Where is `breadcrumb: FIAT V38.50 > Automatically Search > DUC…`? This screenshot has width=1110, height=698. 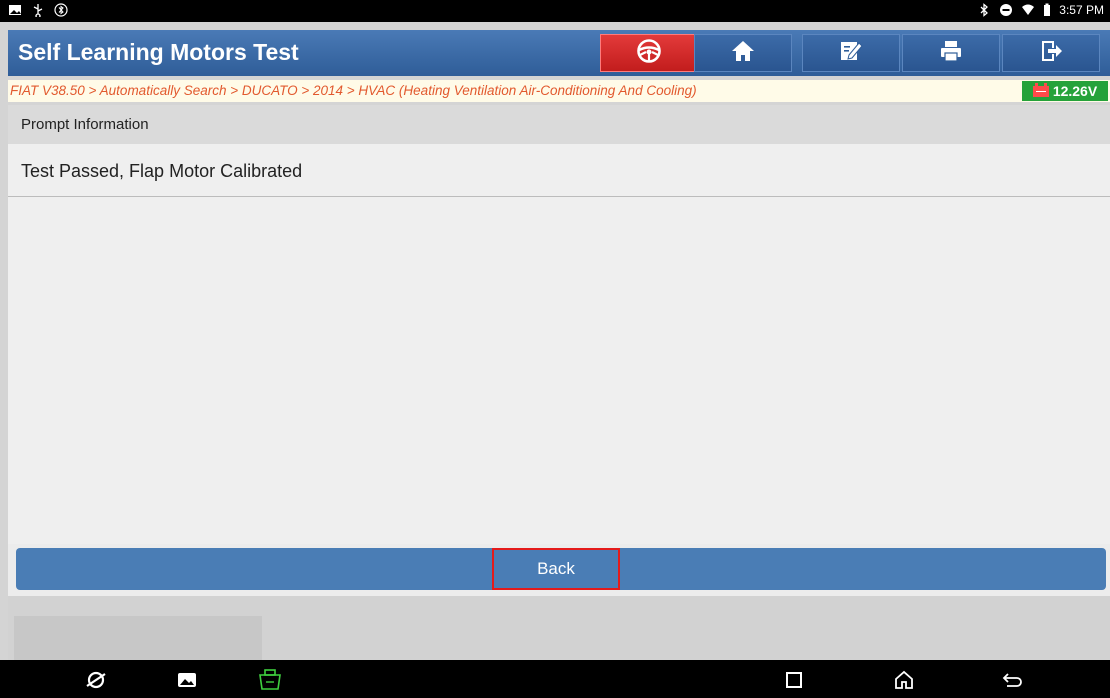
breadcrumb: FIAT V38.50 > Automatically Search > DUC… is located at coordinates (559, 91).